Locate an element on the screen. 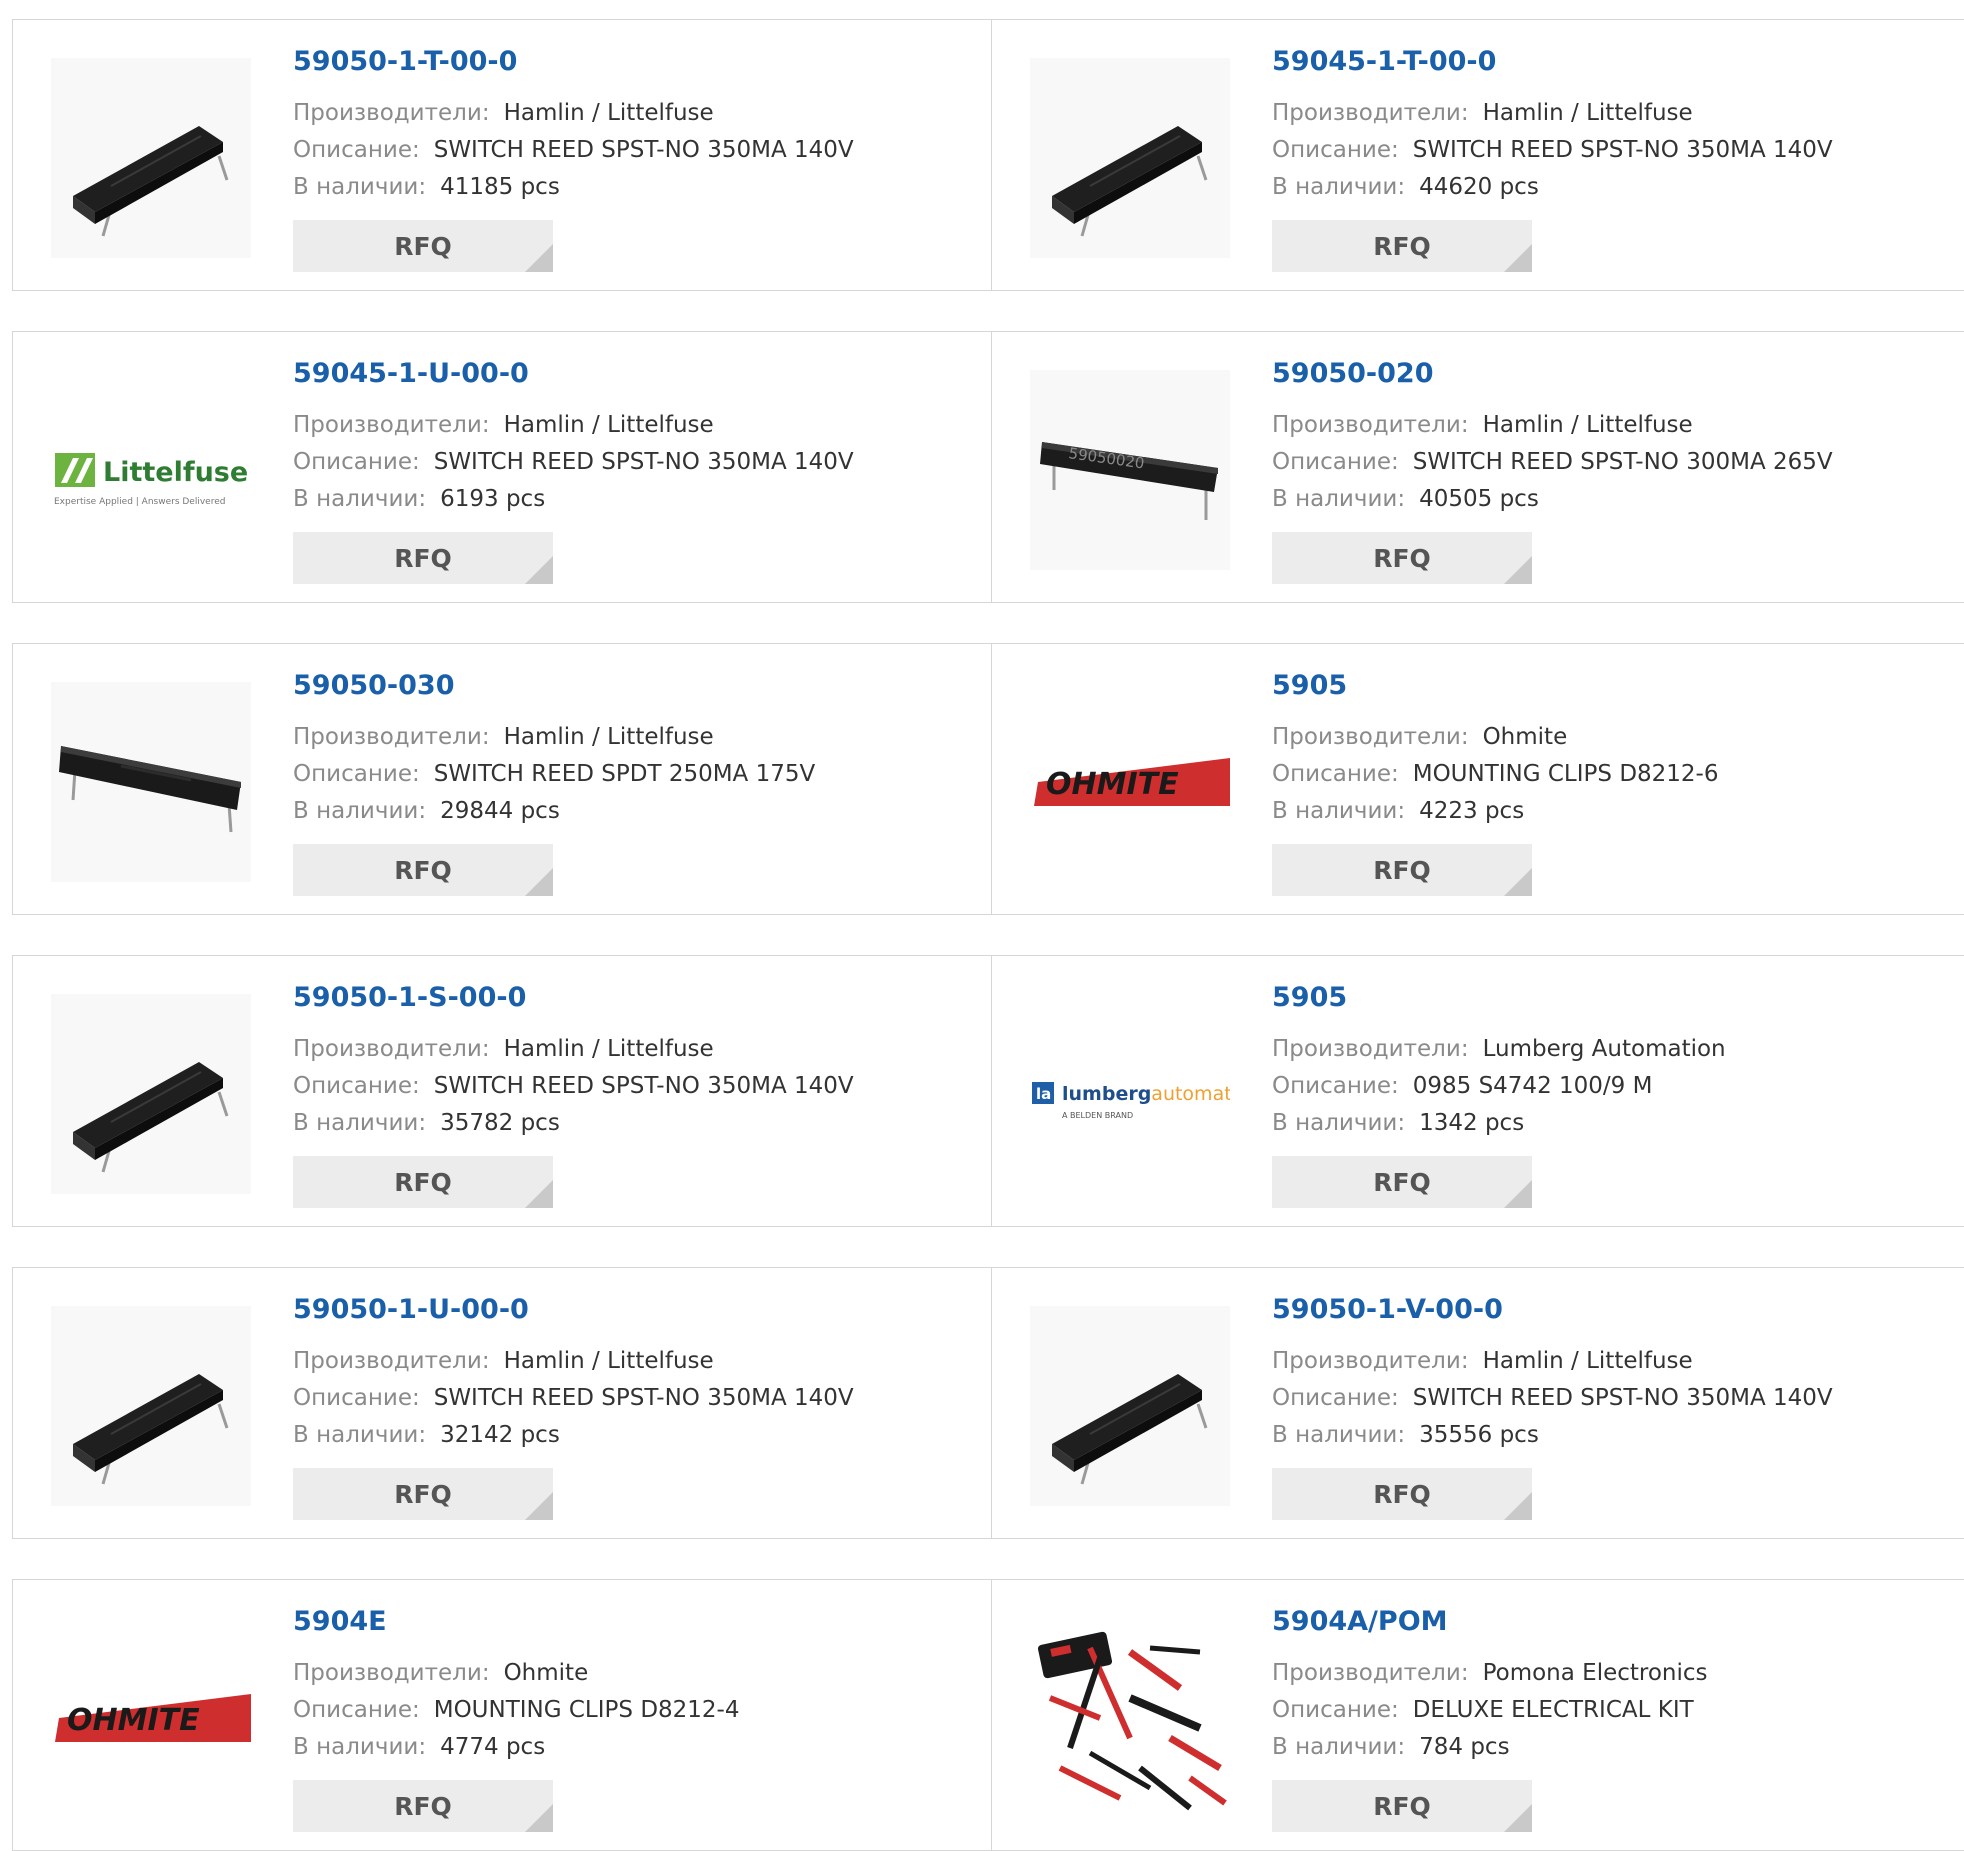 This screenshot has width=1964, height=1851. part-number-link: 59045-1-U-00-0 is located at coordinates (573, 373).